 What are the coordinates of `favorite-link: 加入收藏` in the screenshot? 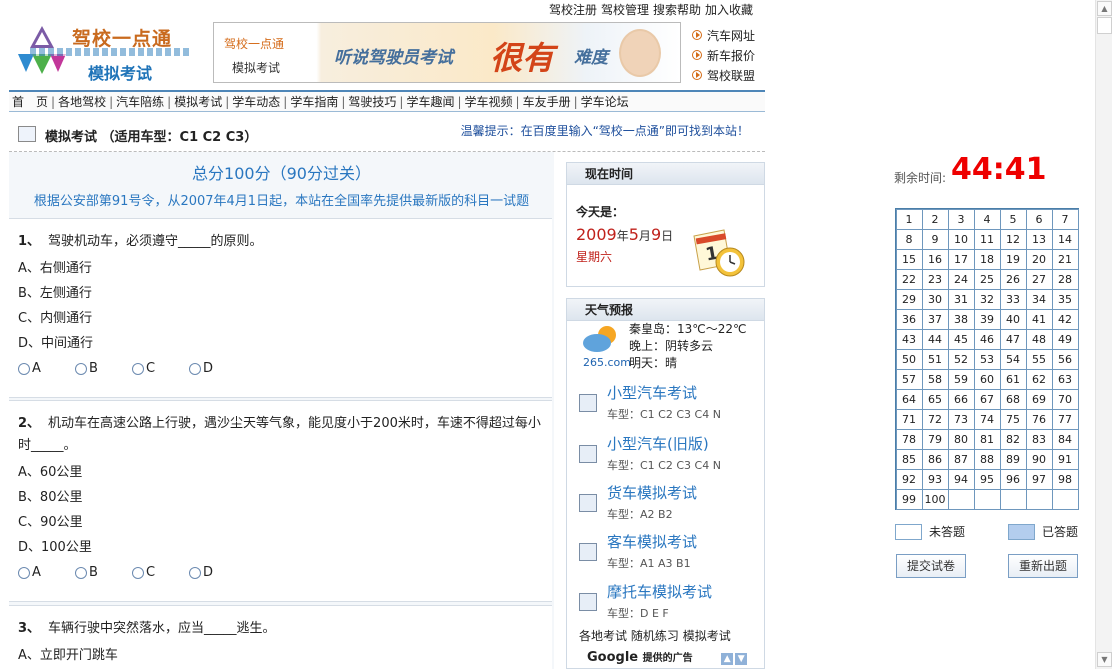 It's located at (729, 10).